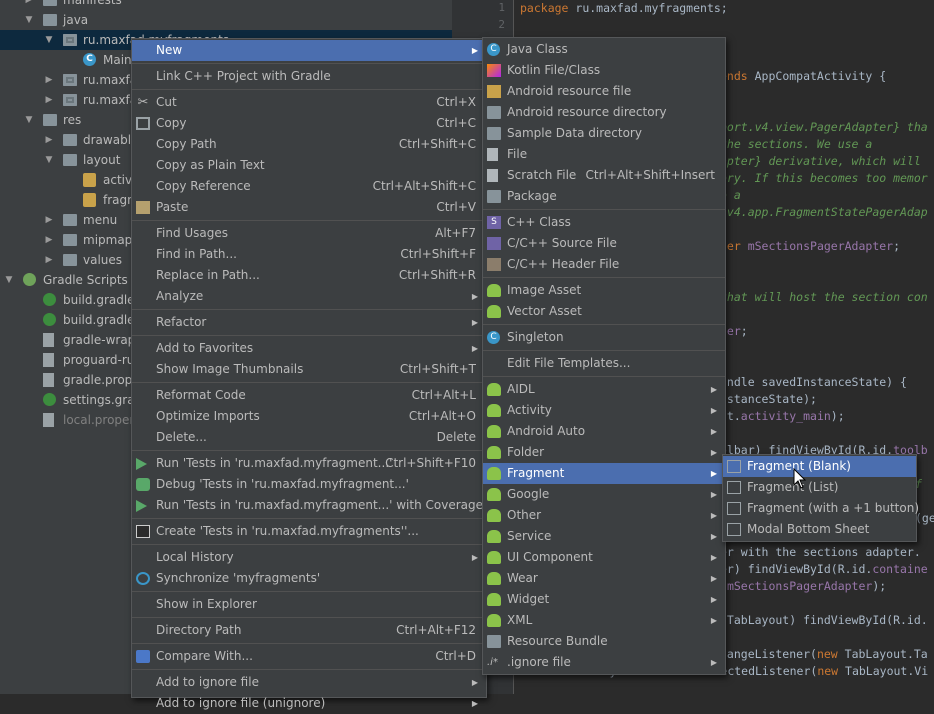 This screenshot has height=714, width=934. I want to click on menu-item-file: File, so click(604, 154).